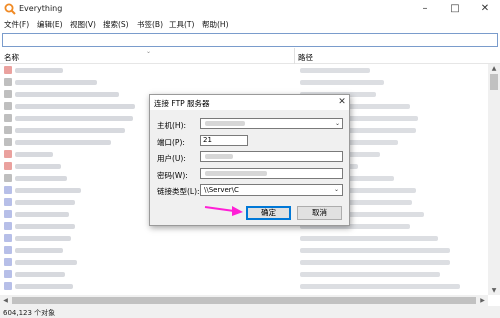 This screenshot has width=500, height=318. Describe the element at coordinates (294, 56) in the screenshot. I see `column-divider` at that location.